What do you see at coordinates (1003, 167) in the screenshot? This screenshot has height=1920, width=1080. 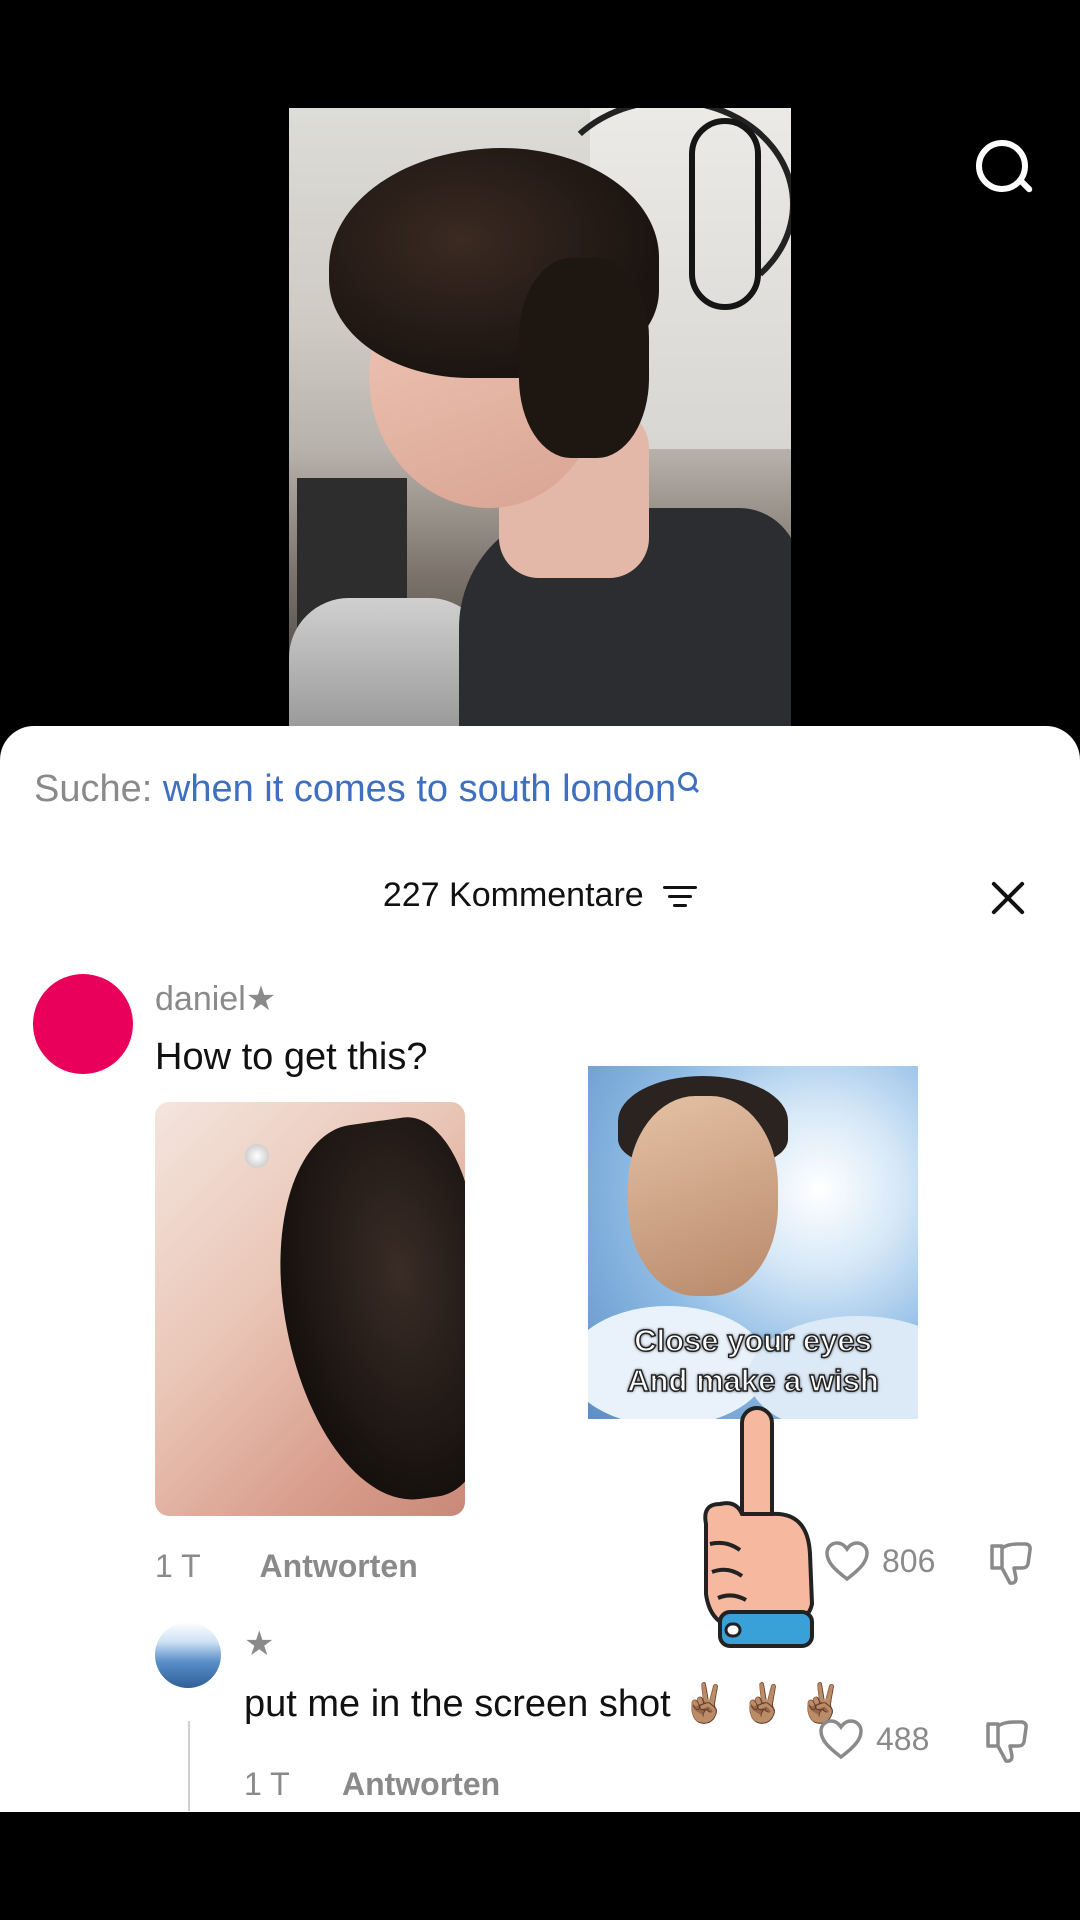 I see `search-icon` at bounding box center [1003, 167].